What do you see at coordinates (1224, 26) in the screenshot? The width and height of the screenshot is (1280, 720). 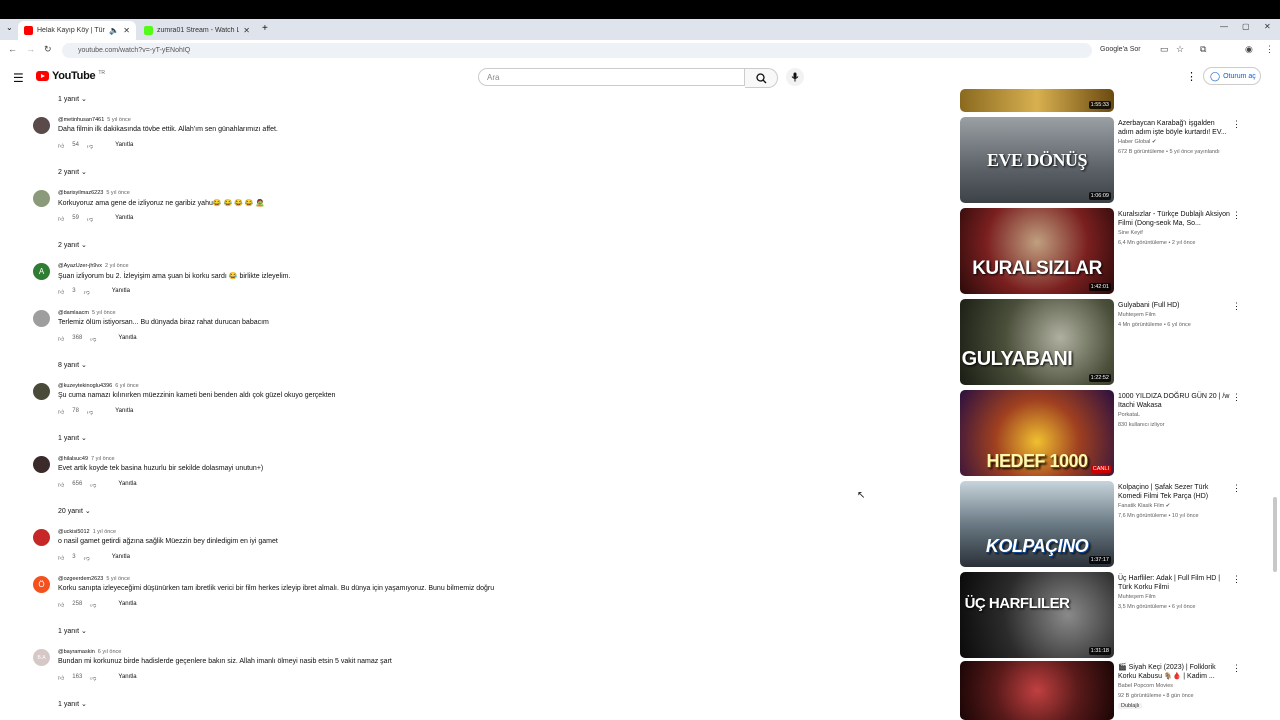 I see `minimize-icon: —` at bounding box center [1224, 26].